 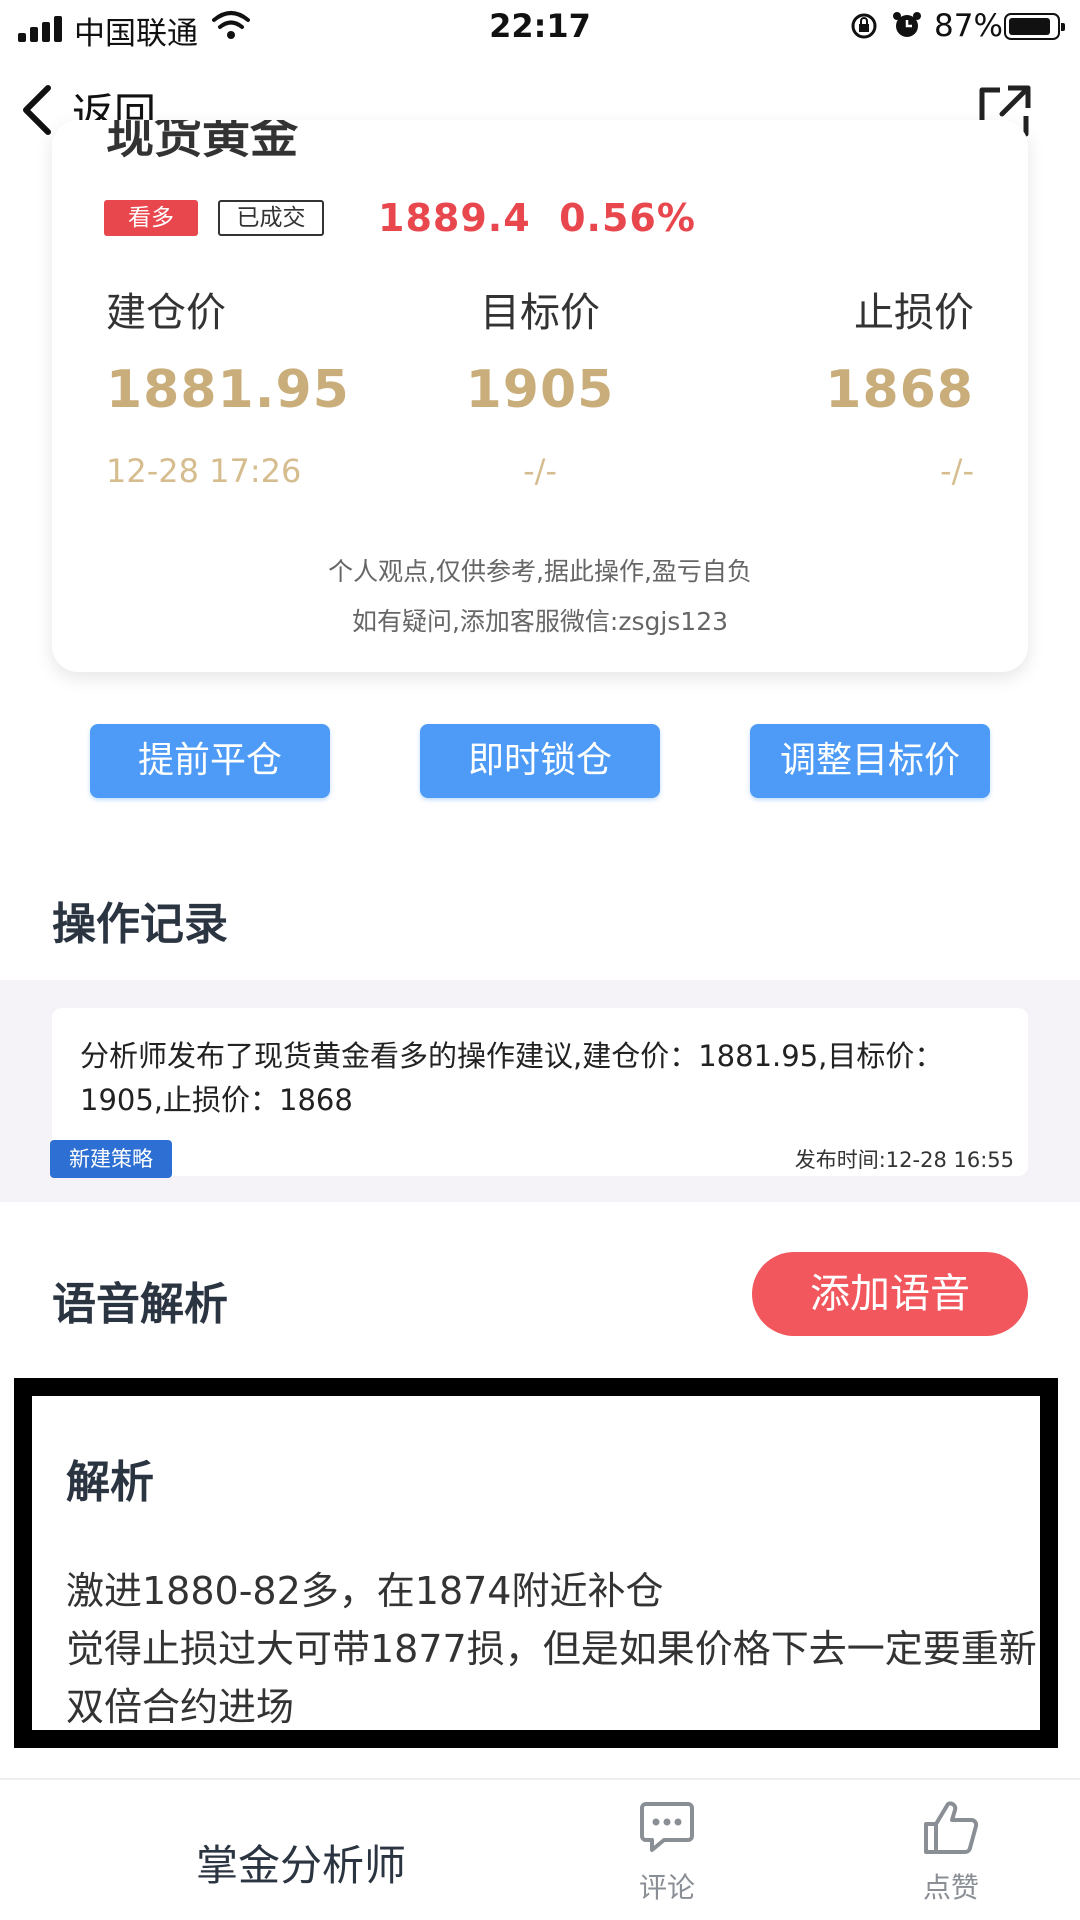 I want to click on voice-analysis-title: 语音解析, so click(x=140, y=1304).